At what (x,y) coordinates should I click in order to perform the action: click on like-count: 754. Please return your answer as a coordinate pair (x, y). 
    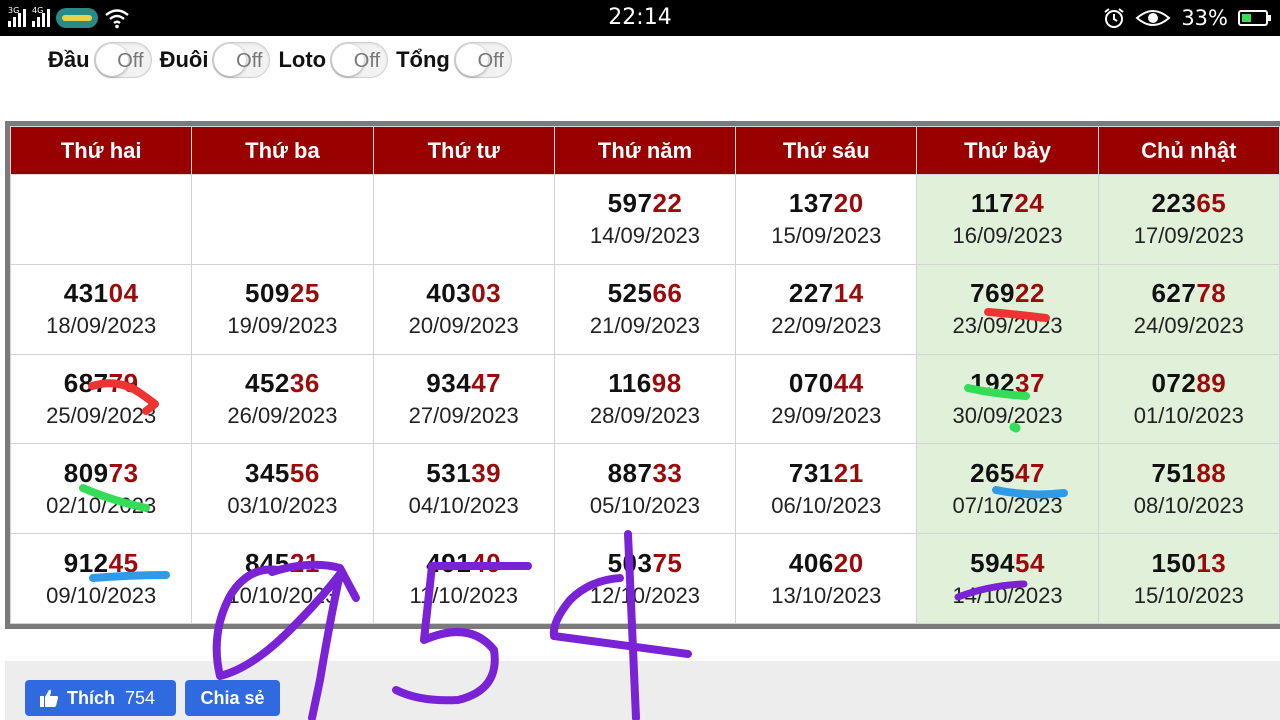
    Looking at the image, I should click on (140, 697).